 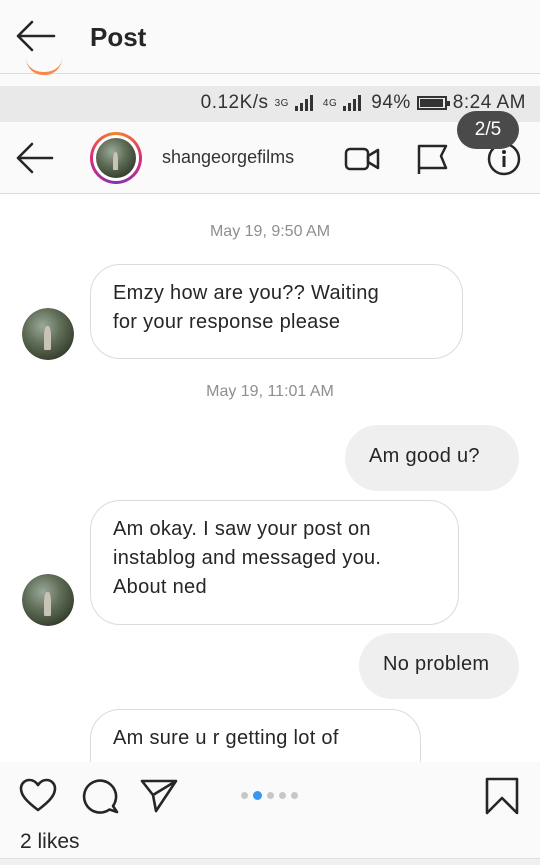 I want to click on bookmark-icon, so click(x=502, y=796).